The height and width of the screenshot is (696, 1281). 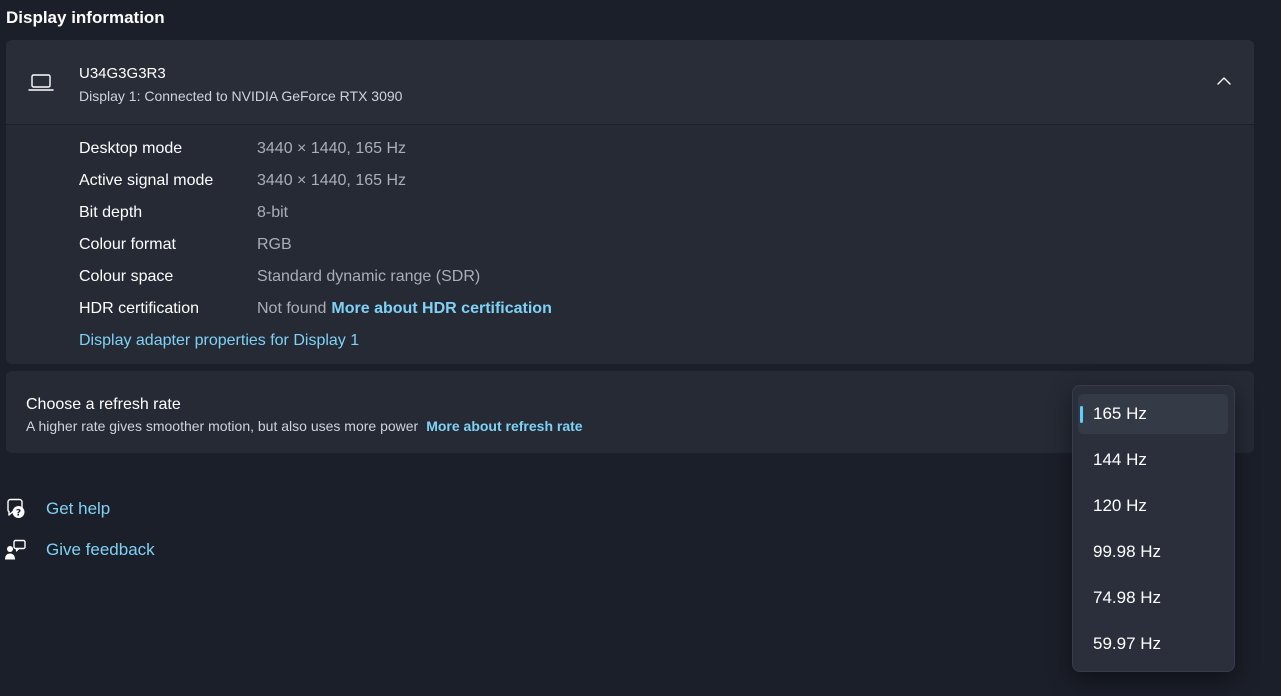 What do you see at coordinates (292, 308) in the screenshot?
I see `info-value: Not found` at bounding box center [292, 308].